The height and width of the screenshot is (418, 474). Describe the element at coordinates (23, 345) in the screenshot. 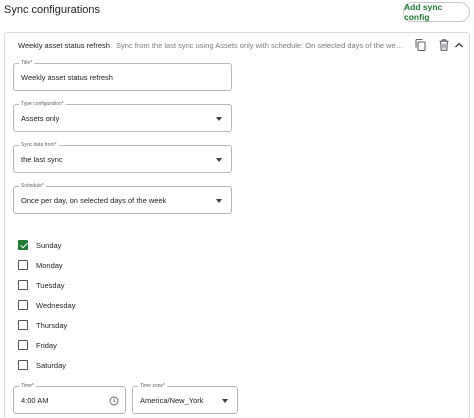

I see `checkbox-friday` at that location.